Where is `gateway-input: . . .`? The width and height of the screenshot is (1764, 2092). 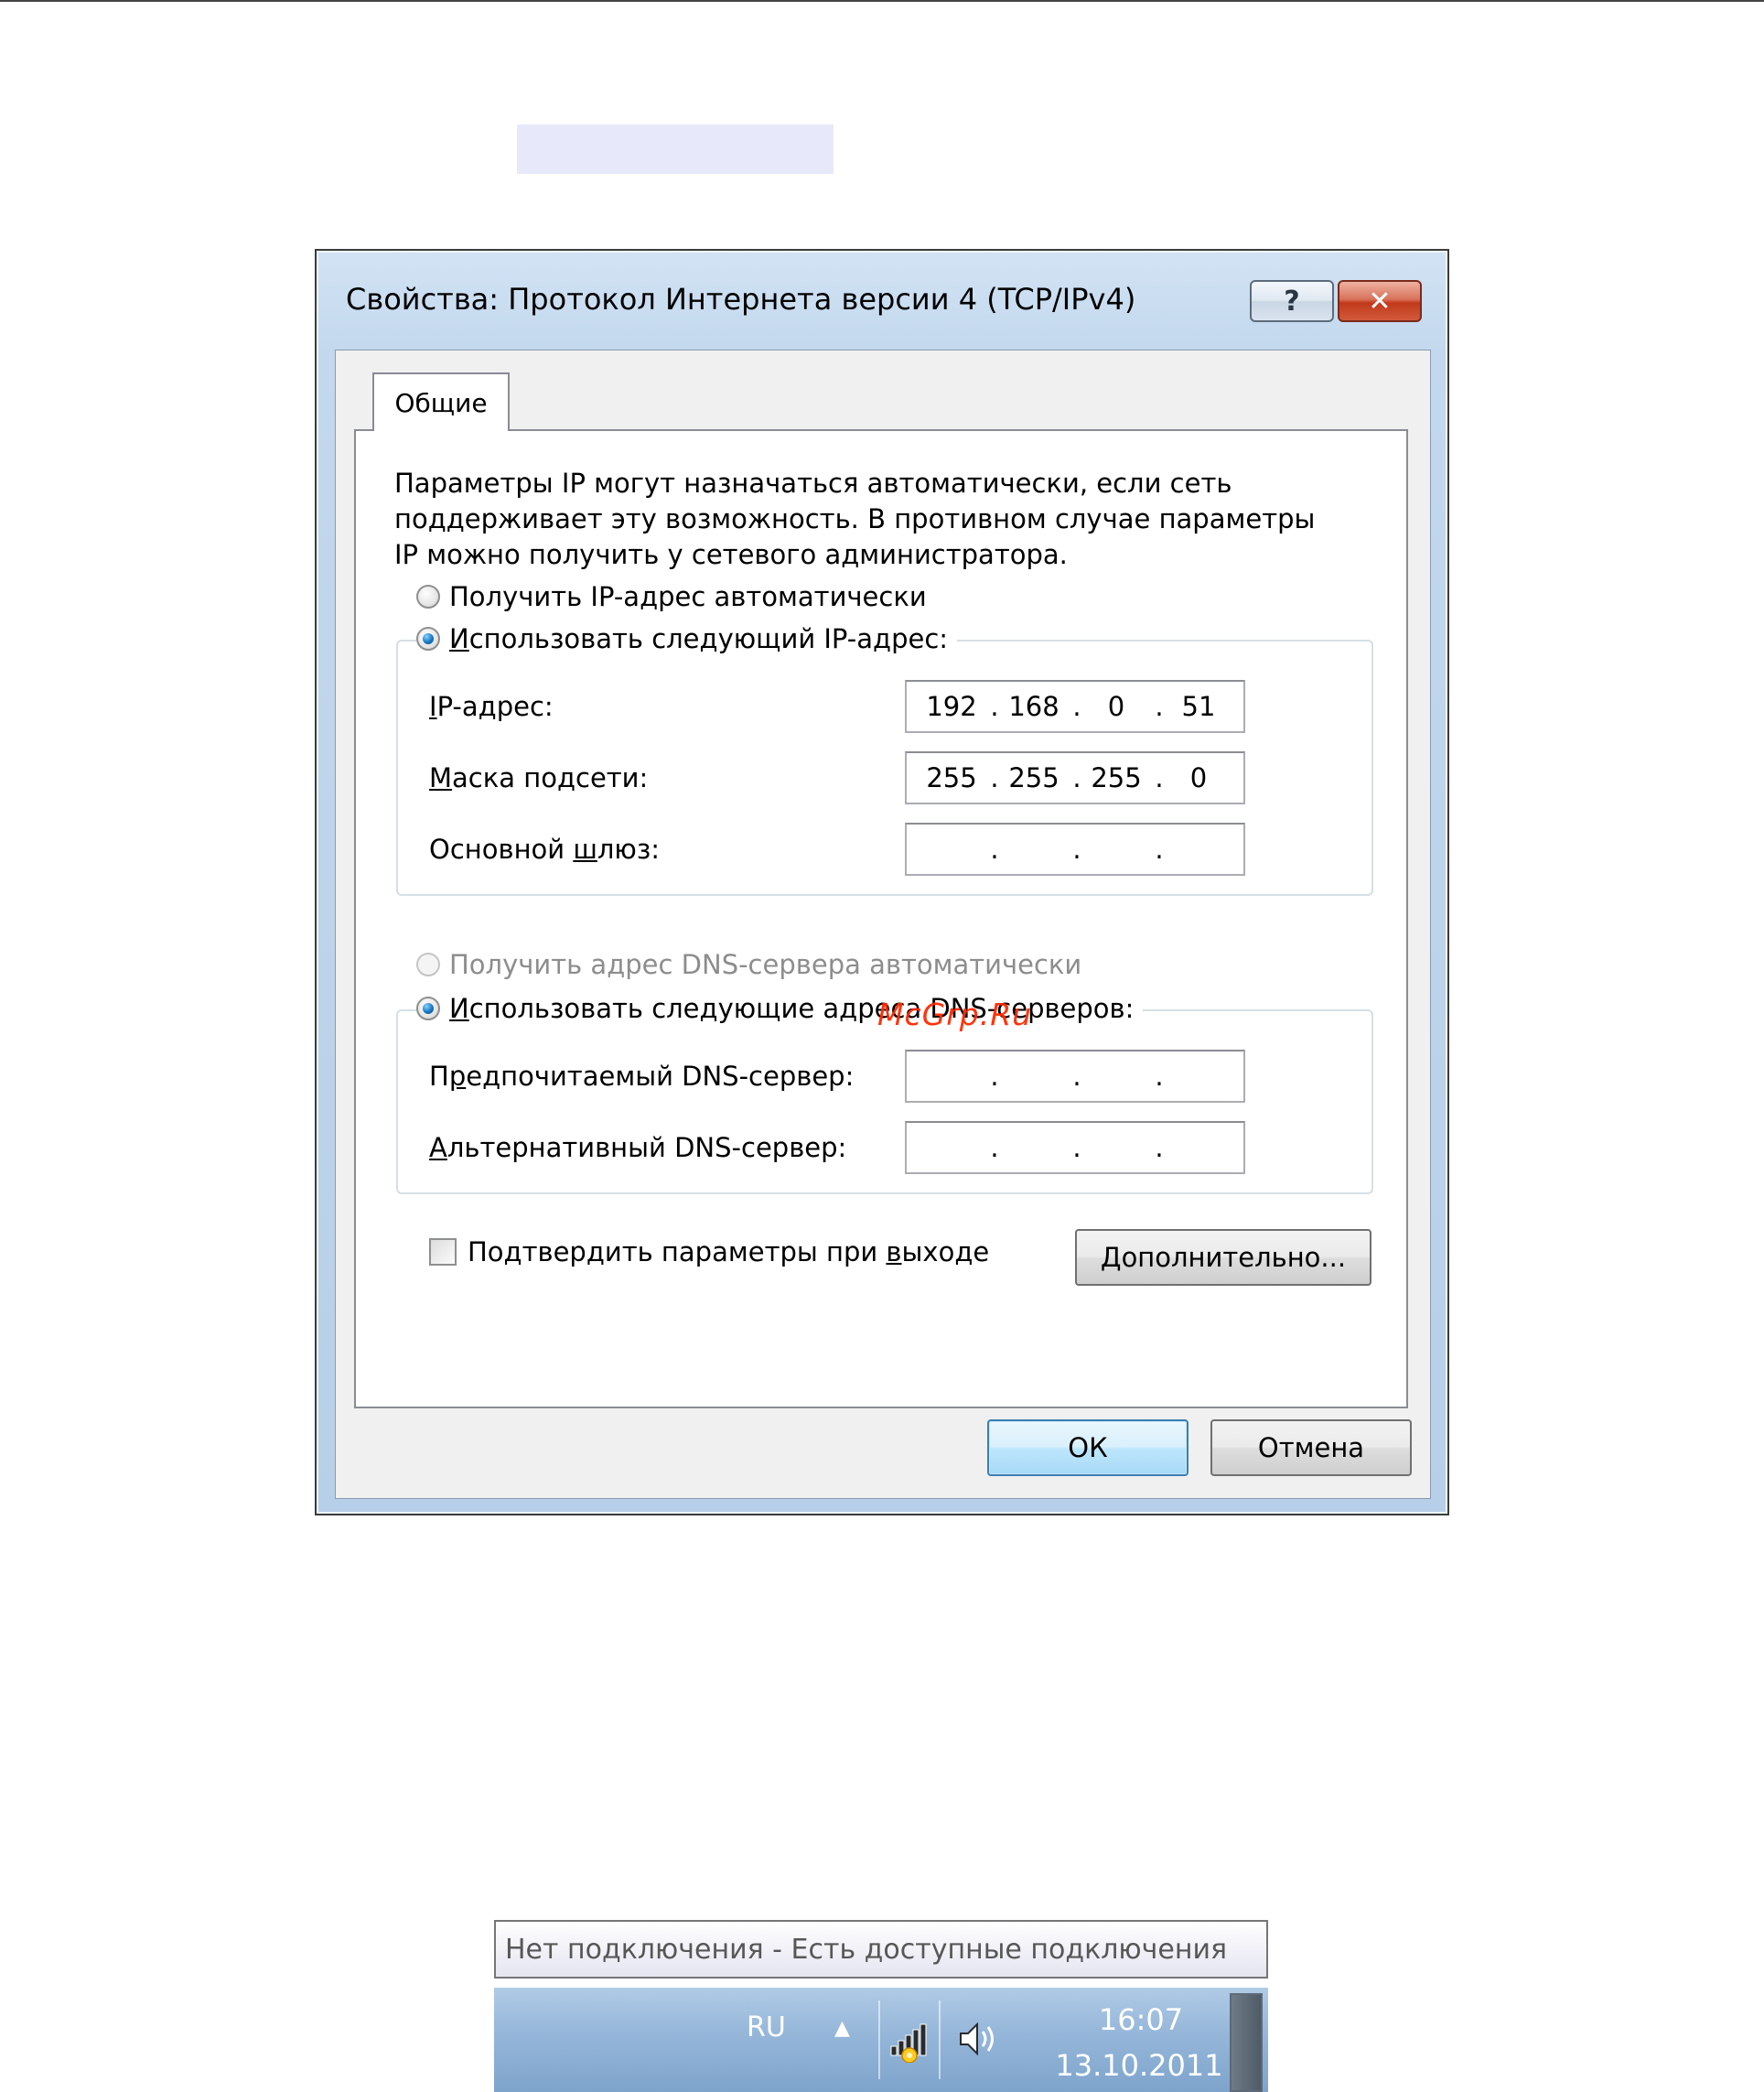 gateway-input: . . . is located at coordinates (1075, 849).